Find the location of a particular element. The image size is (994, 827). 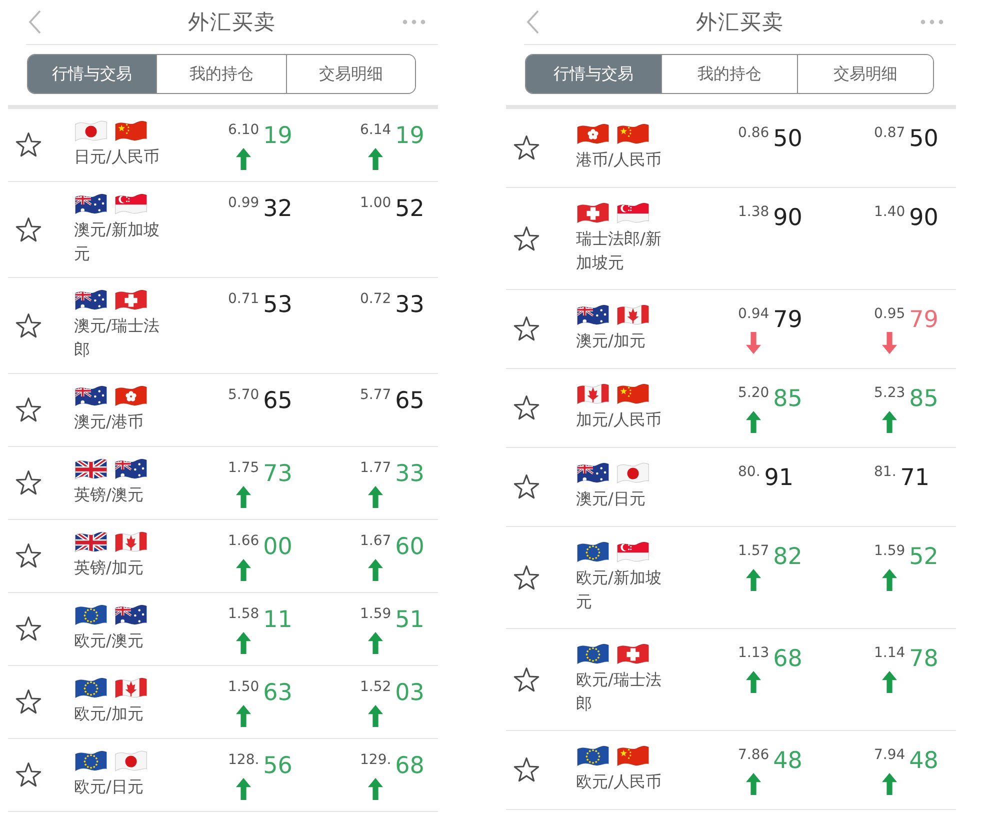

price-suffix: 19 is located at coordinates (277, 136).